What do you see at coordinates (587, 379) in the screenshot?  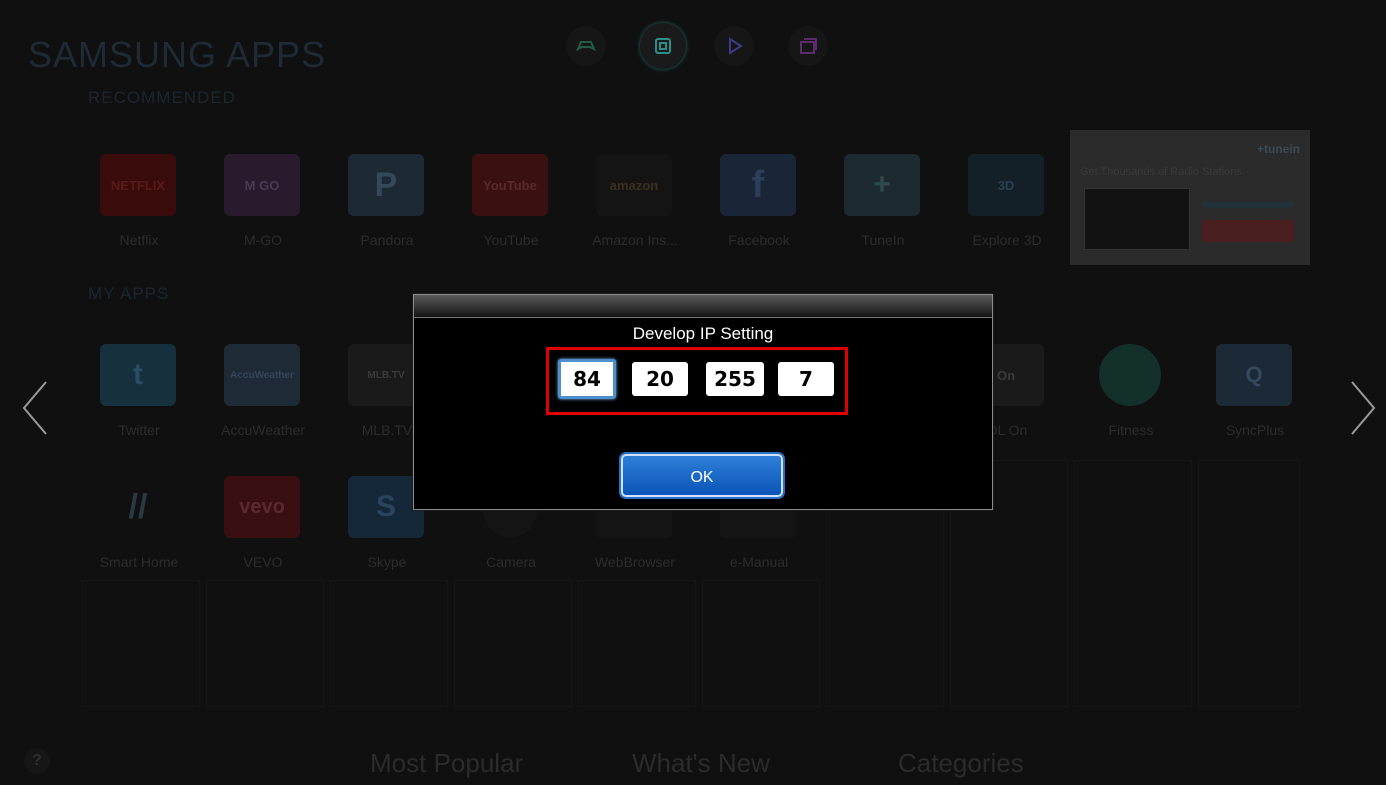 I see `ip-octet-1-input: 84` at bounding box center [587, 379].